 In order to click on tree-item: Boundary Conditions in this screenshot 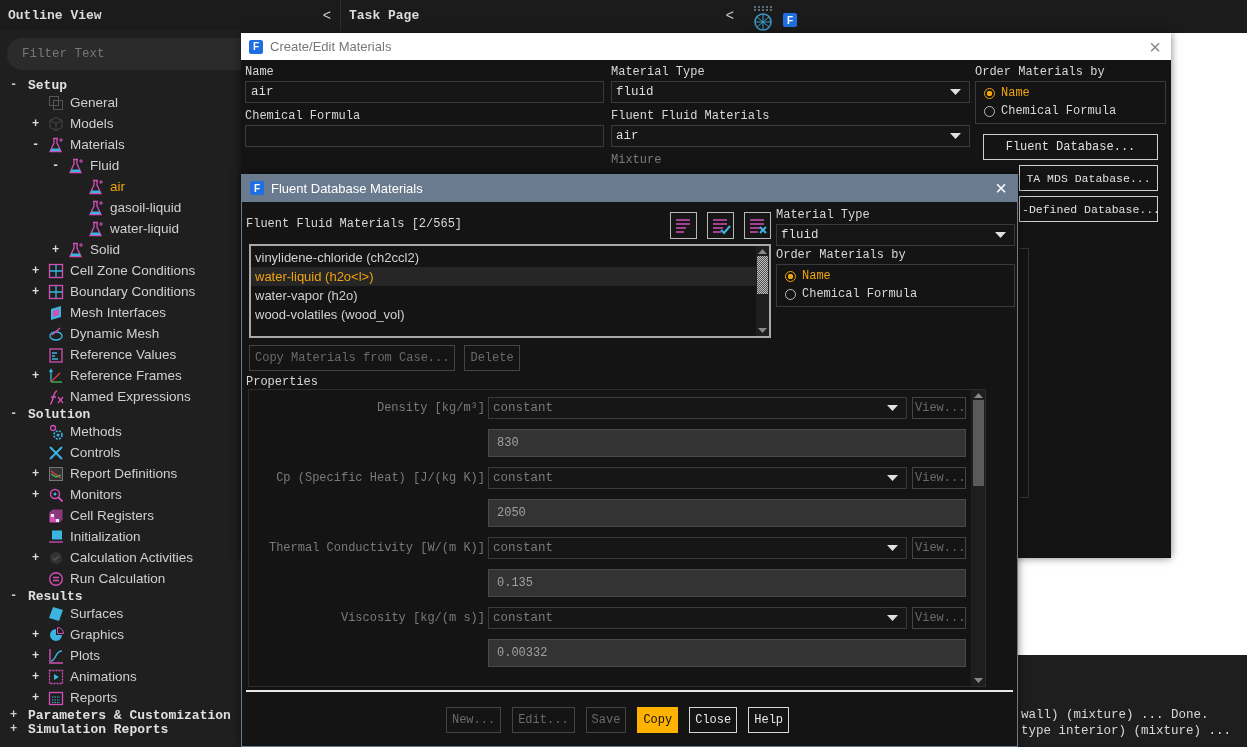, I will do `click(133, 291)`.